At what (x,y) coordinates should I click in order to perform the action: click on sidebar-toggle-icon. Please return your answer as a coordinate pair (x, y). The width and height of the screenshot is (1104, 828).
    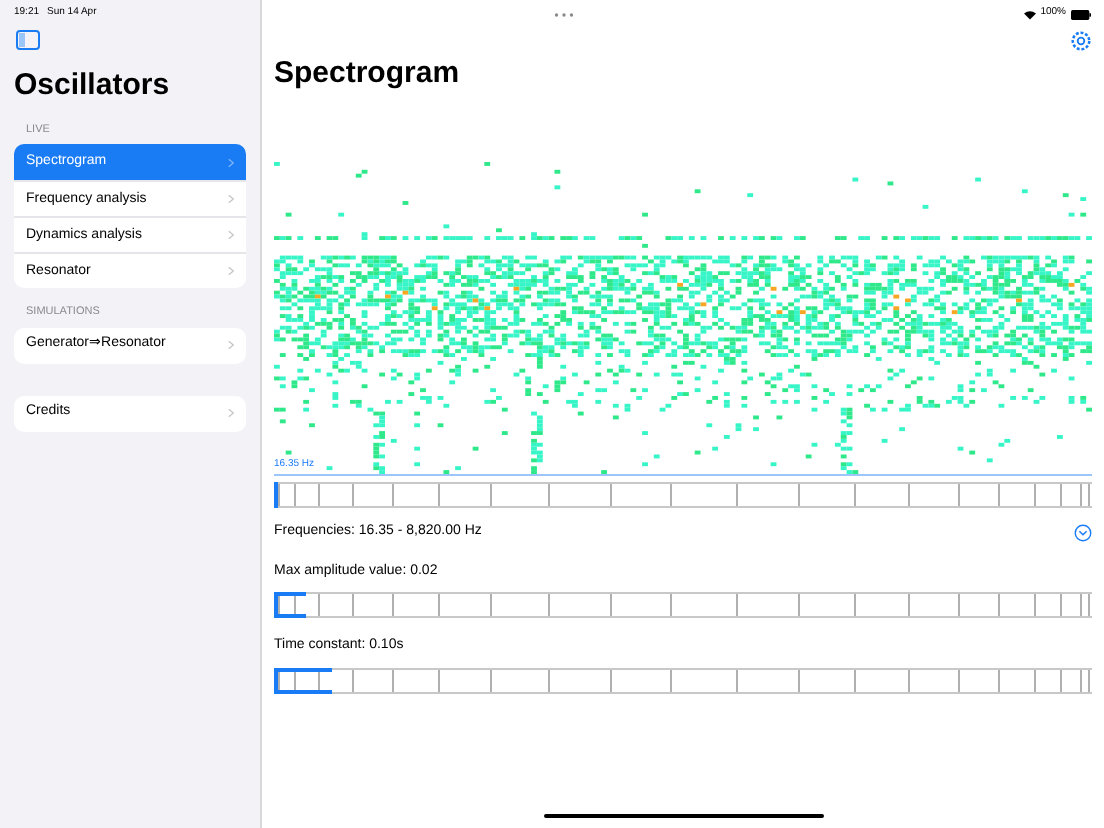
    Looking at the image, I should click on (28, 40).